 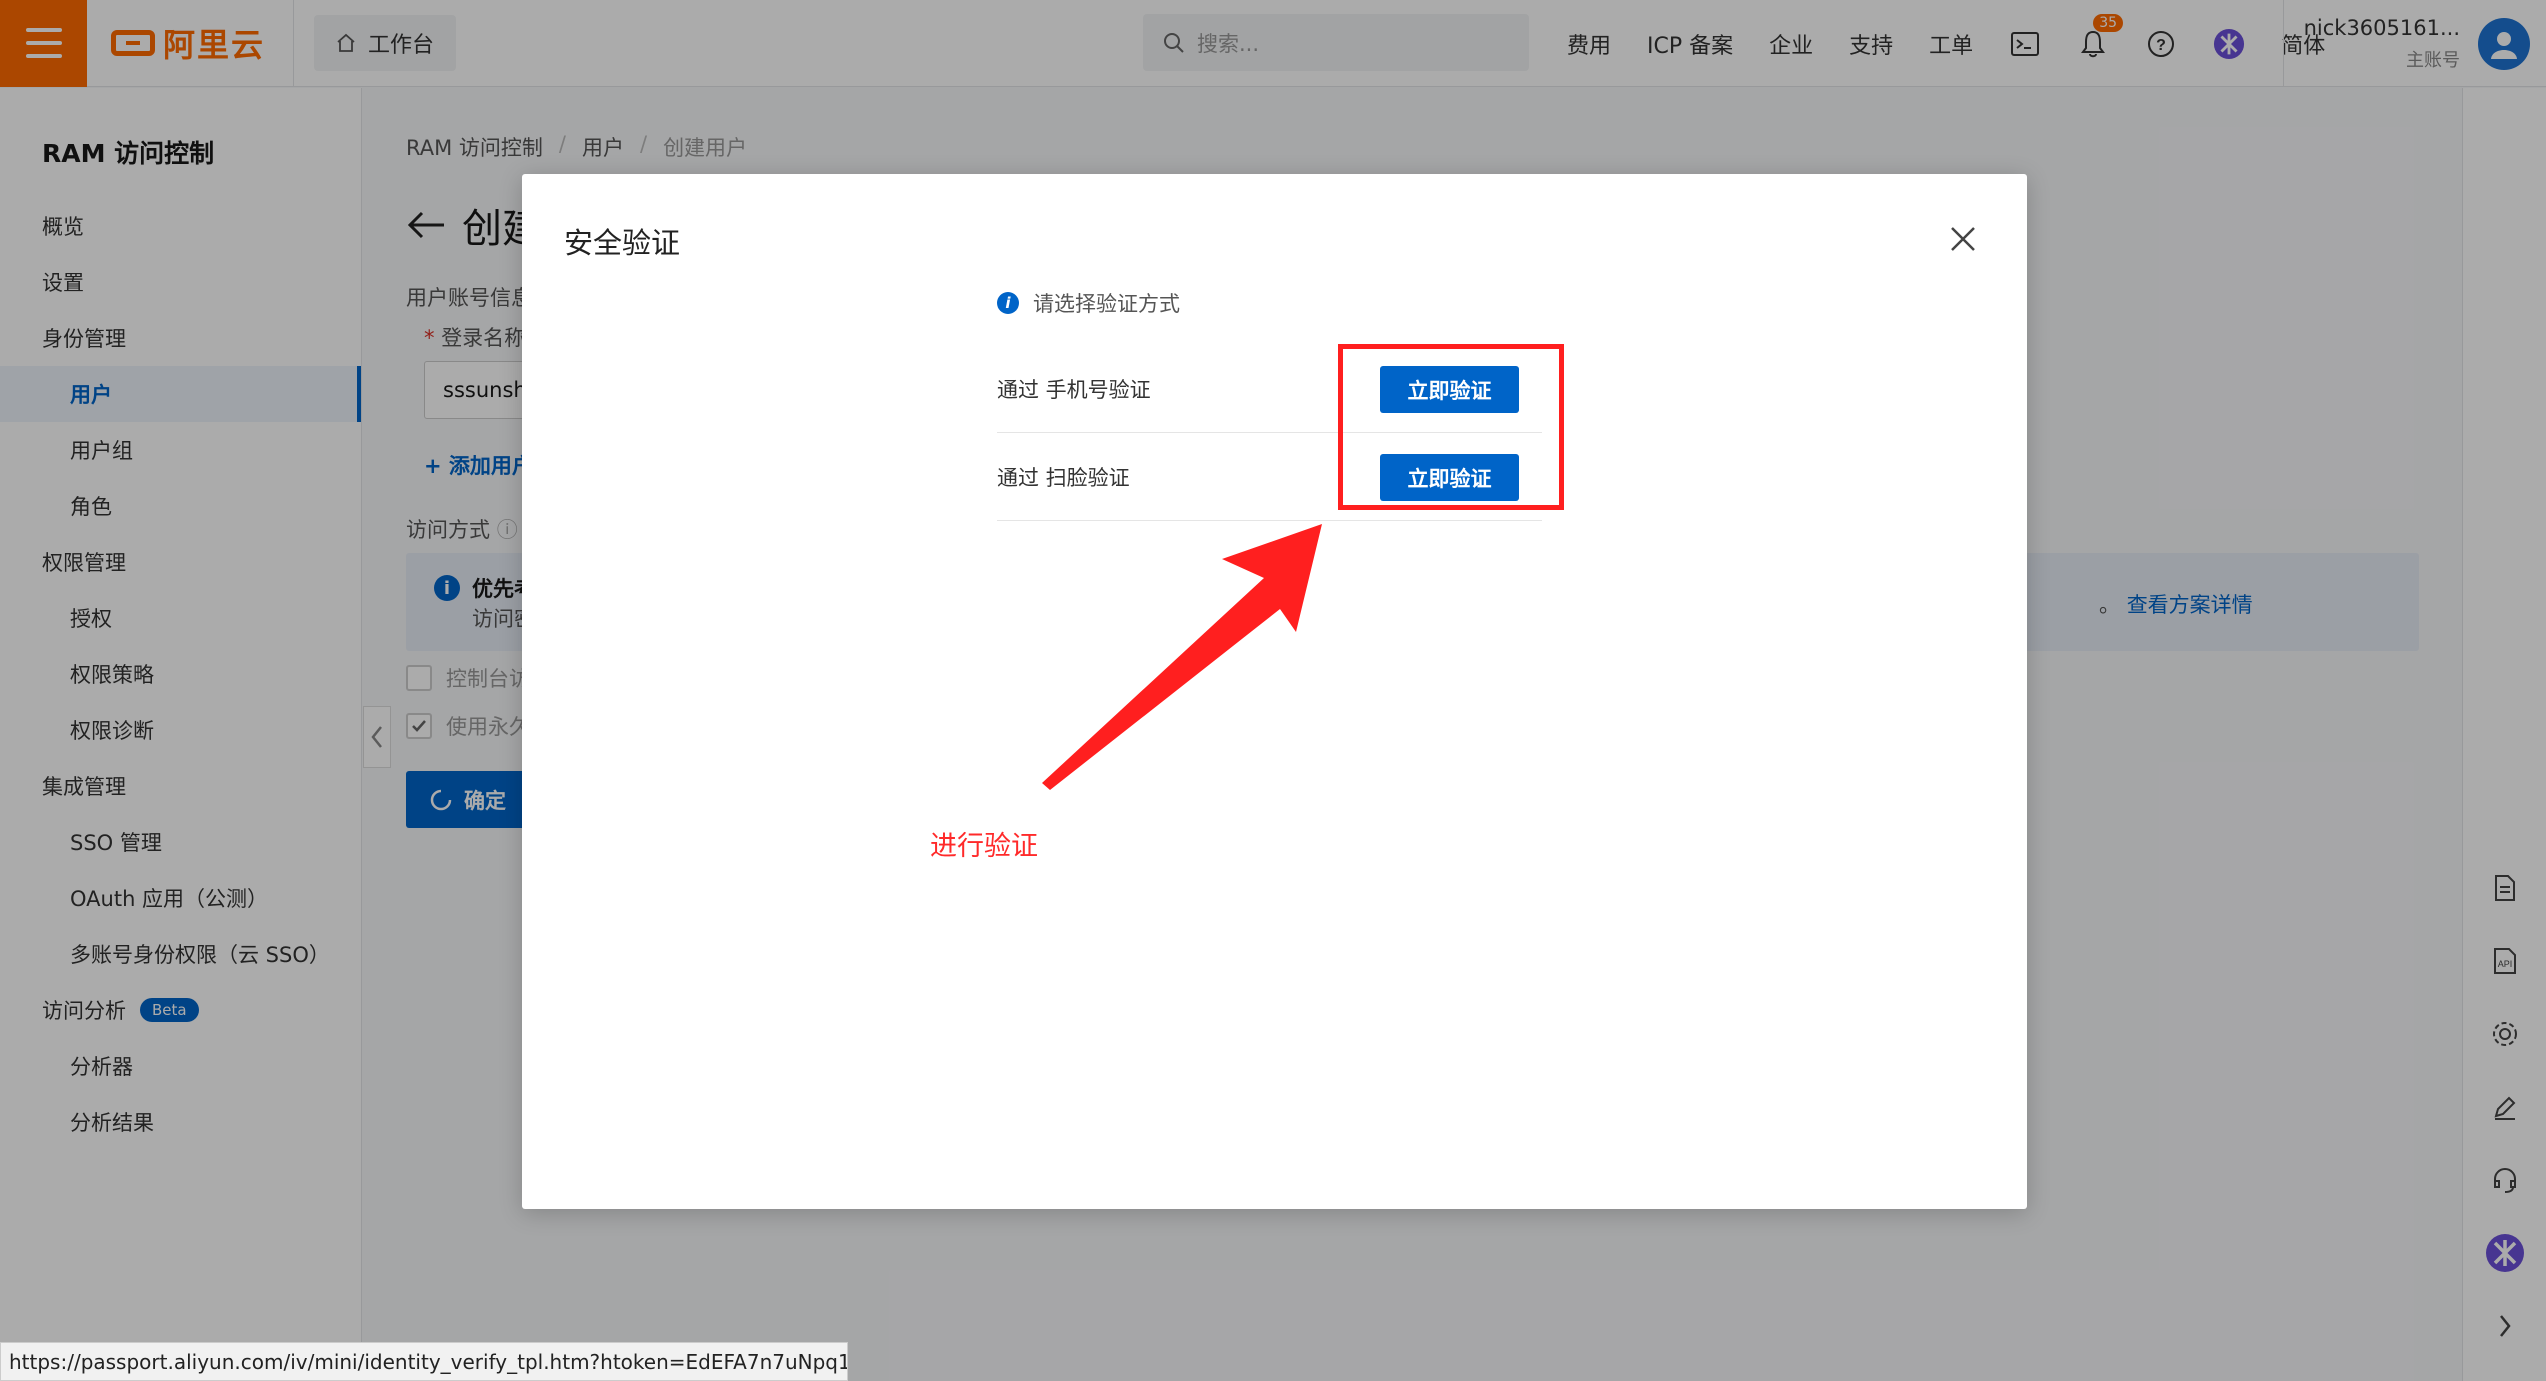 What do you see at coordinates (1074, 389) in the screenshot?
I see `verify-option-label: 通过 手机号验证` at bounding box center [1074, 389].